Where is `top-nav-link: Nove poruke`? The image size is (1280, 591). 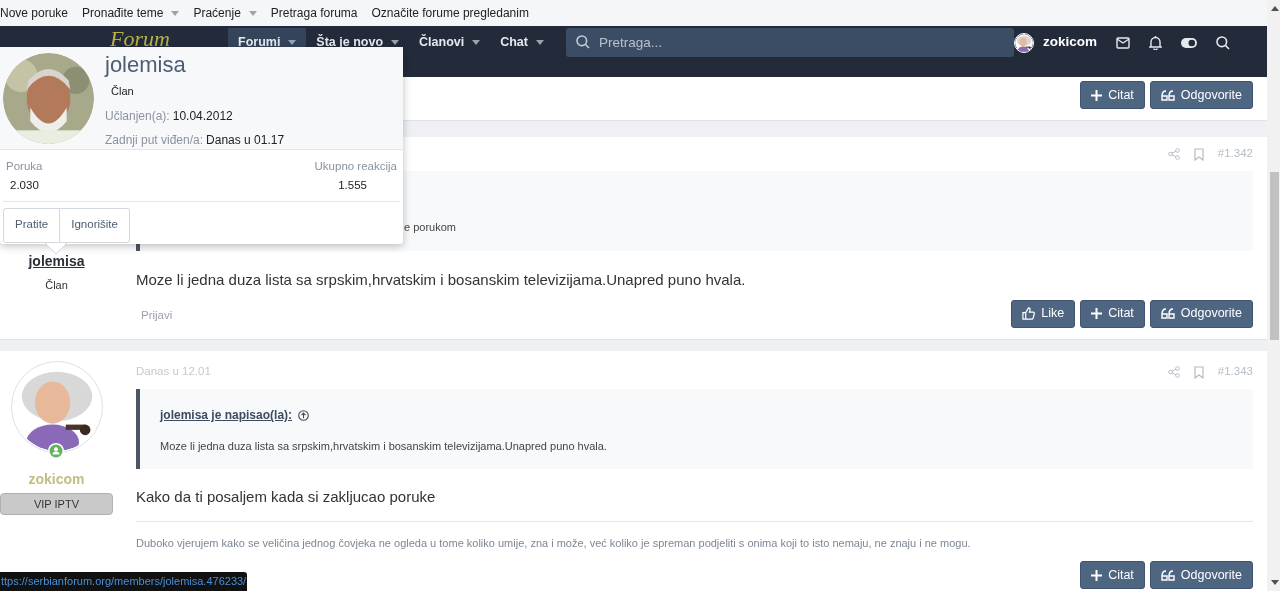 top-nav-link: Nove poruke is located at coordinates (34, 13).